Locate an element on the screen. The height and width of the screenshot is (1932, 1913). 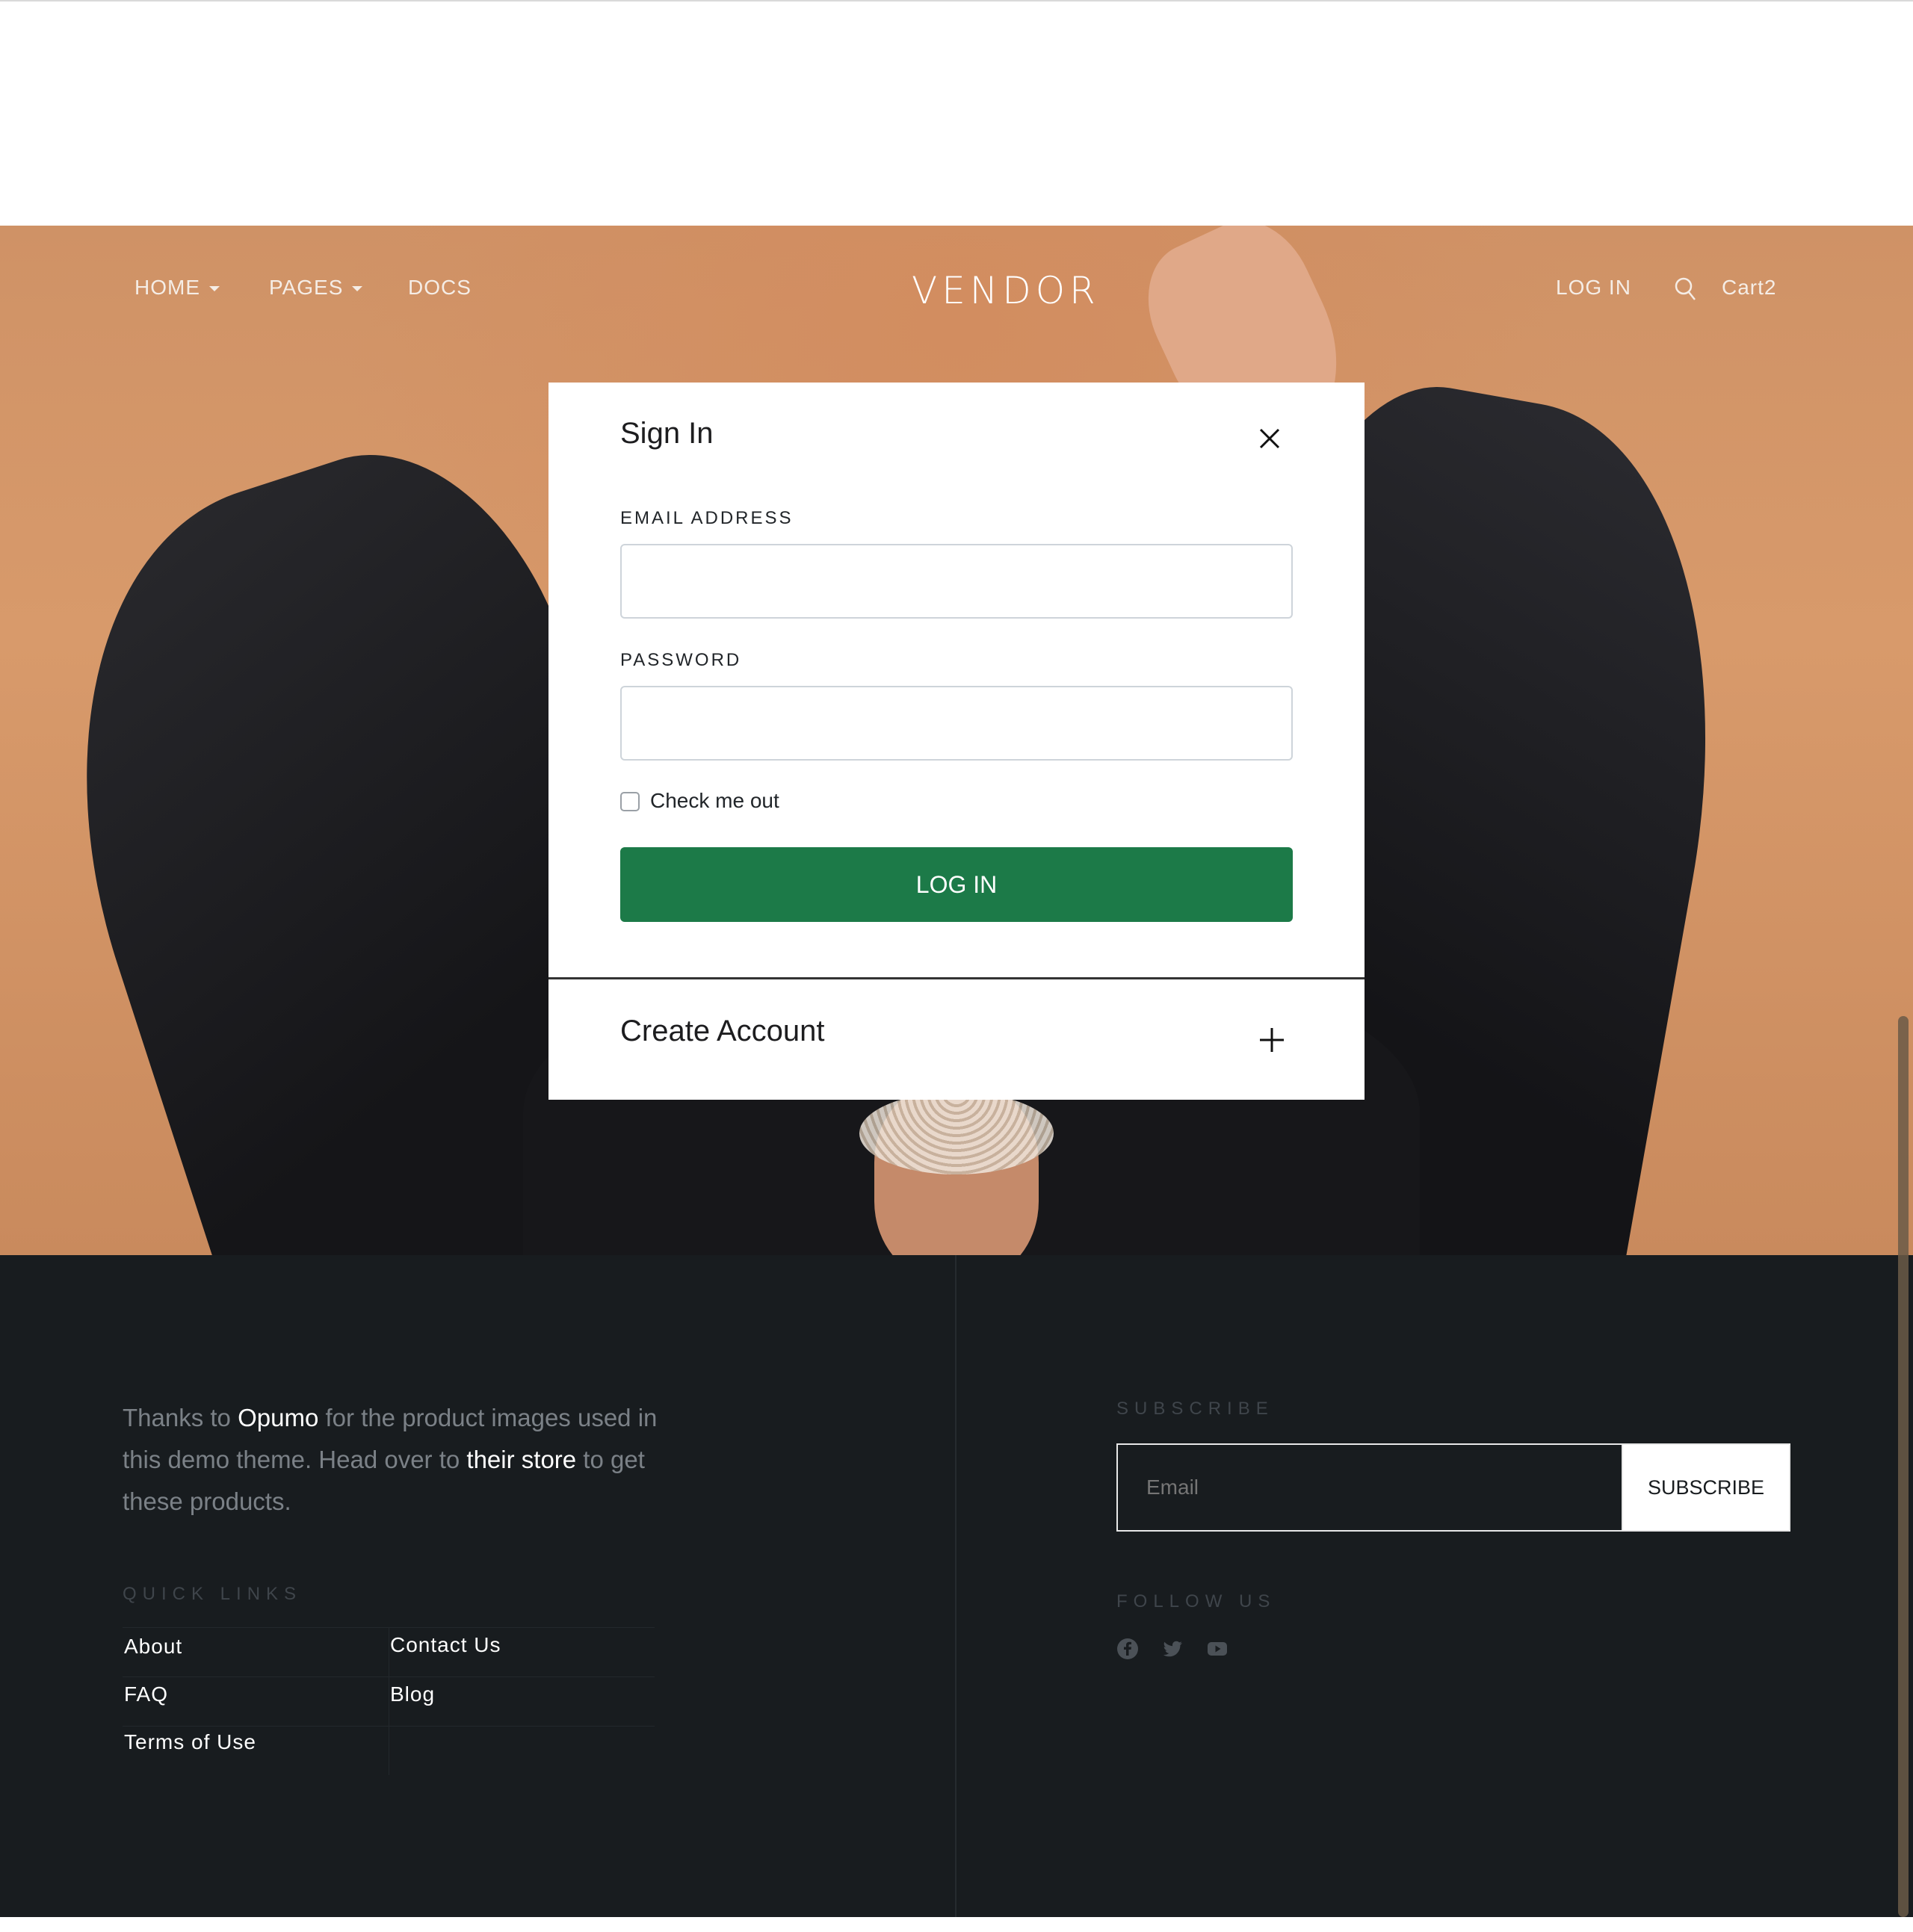
check-me-out-label: Check me out is located at coordinates (714, 801).